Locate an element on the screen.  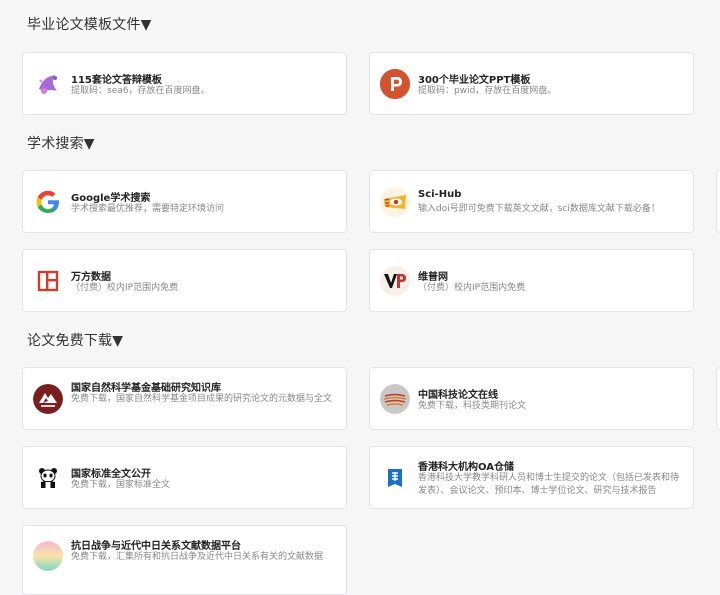
nsfc-icon is located at coordinates (48, 398).